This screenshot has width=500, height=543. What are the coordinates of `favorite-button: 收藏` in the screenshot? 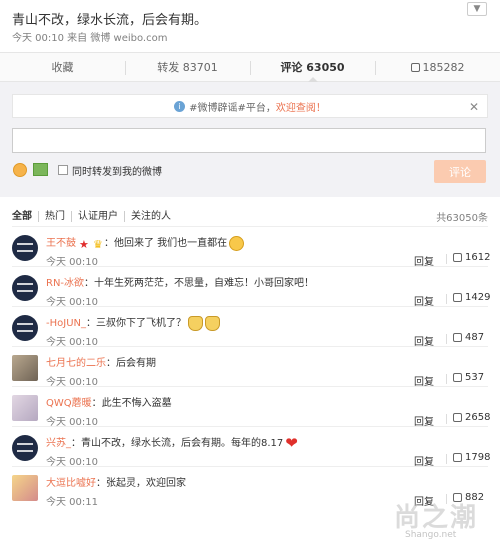 It's located at (62, 67).